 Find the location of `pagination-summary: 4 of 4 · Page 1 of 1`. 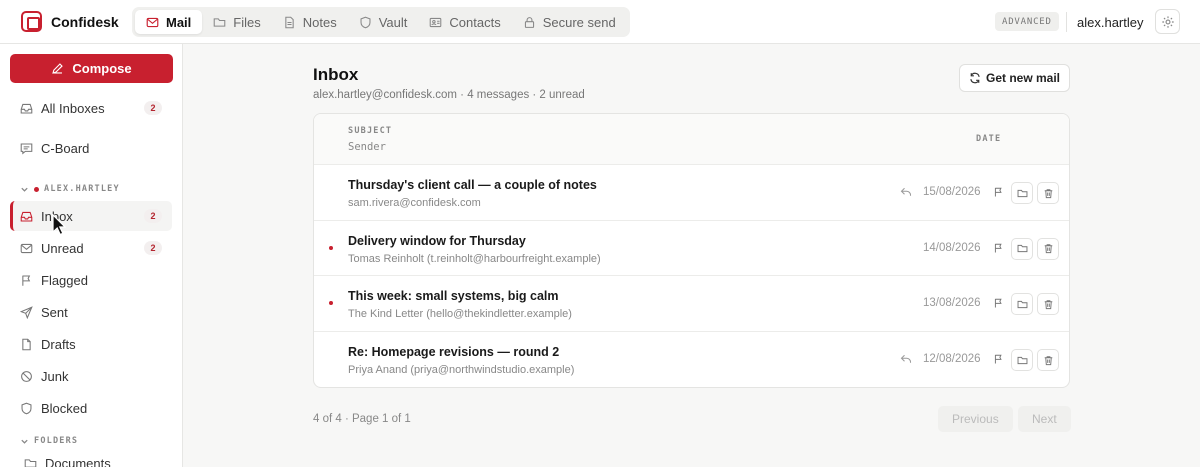

pagination-summary: 4 of 4 · Page 1 of 1 is located at coordinates (362, 419).